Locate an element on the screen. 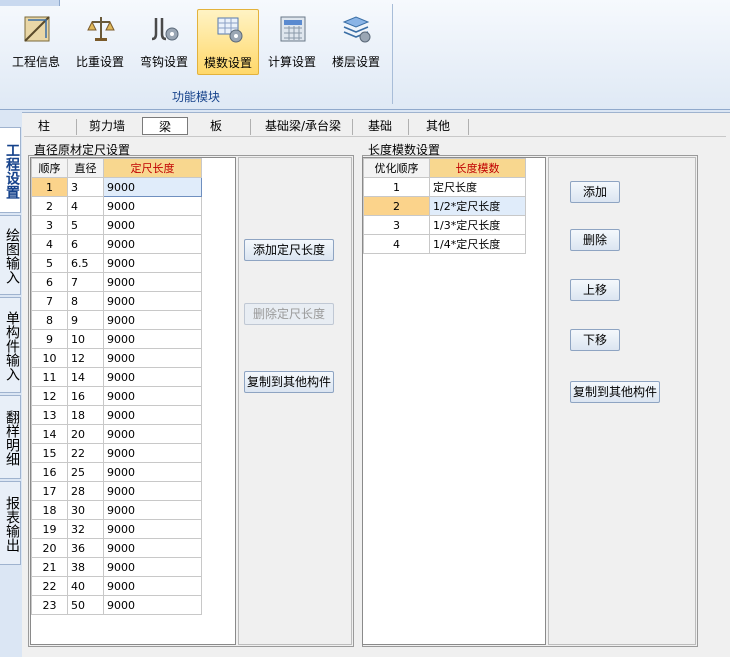 Image resolution: width=730 pixels, height=657 pixels. ribbon-button-project-info: 工程信息 is located at coordinates (36, 42).